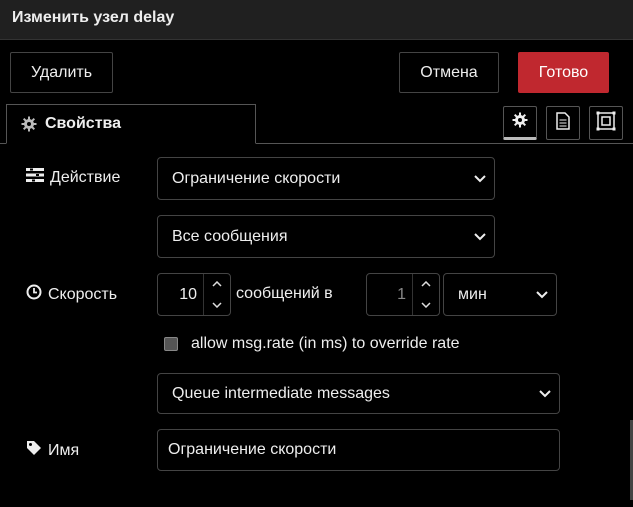 The height and width of the screenshot is (507, 633). Describe the element at coordinates (326, 236) in the screenshot. I see `action-scope-select: Все сообщения` at that location.